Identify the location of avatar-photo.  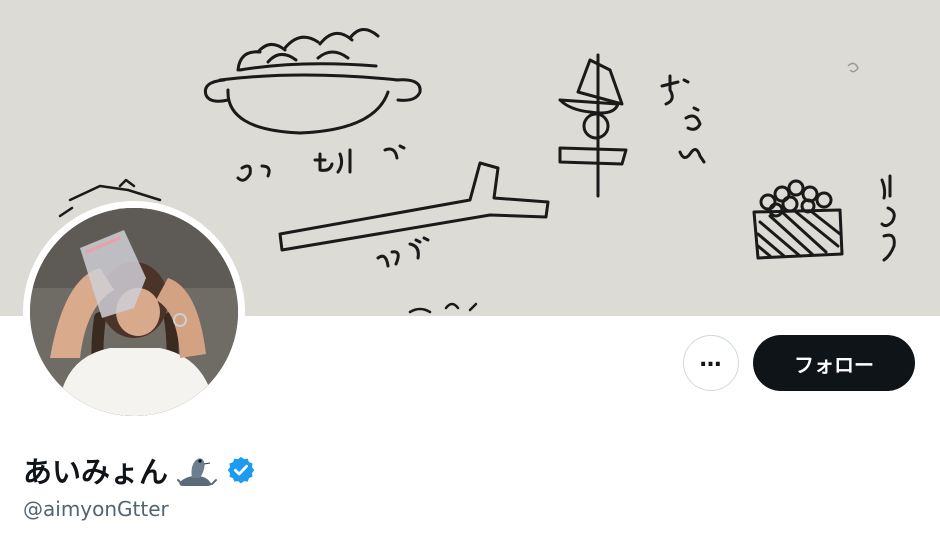
(134, 312).